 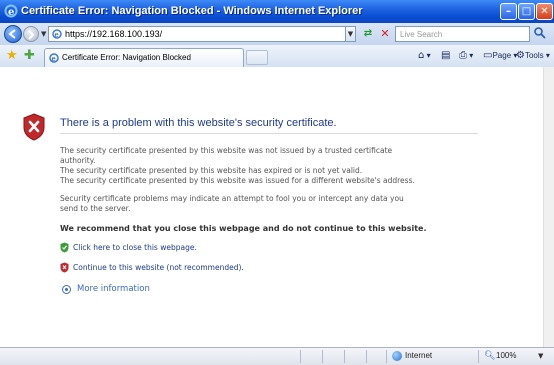 I want to click on security-zone: Internet, so click(x=419, y=355).